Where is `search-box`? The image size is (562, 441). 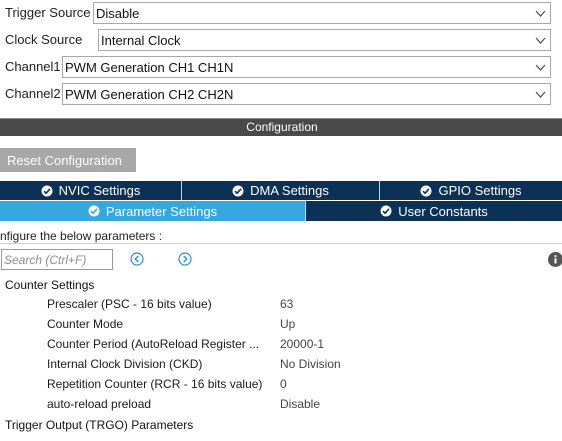
search-box is located at coordinates (57, 259).